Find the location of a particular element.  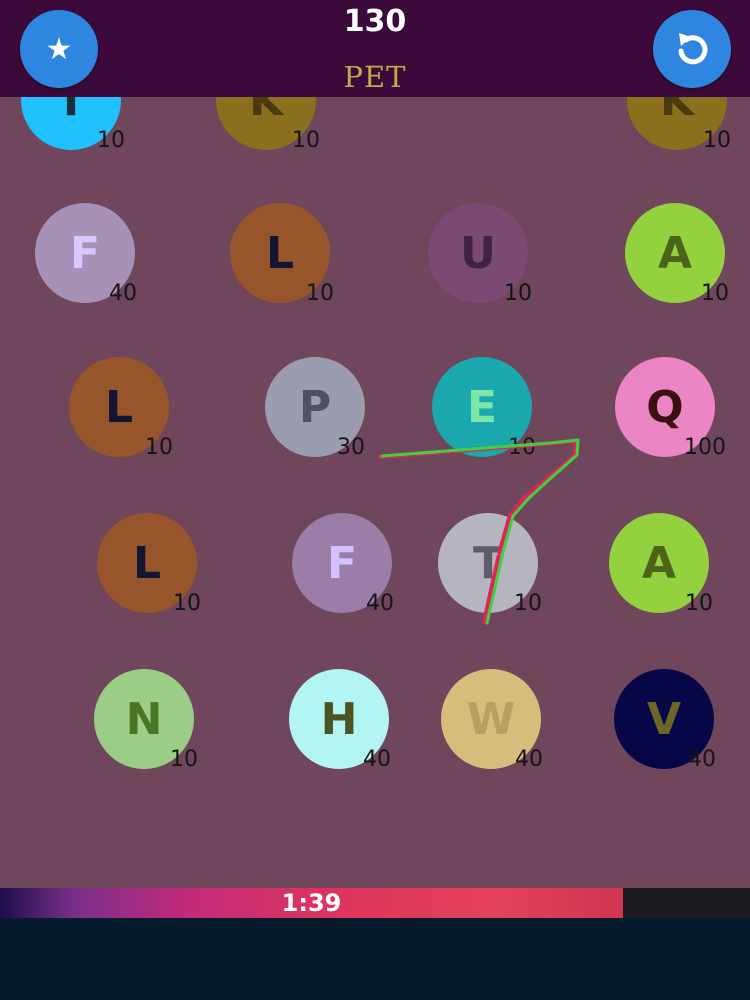

tile-points: 30 is located at coordinates (351, 447).